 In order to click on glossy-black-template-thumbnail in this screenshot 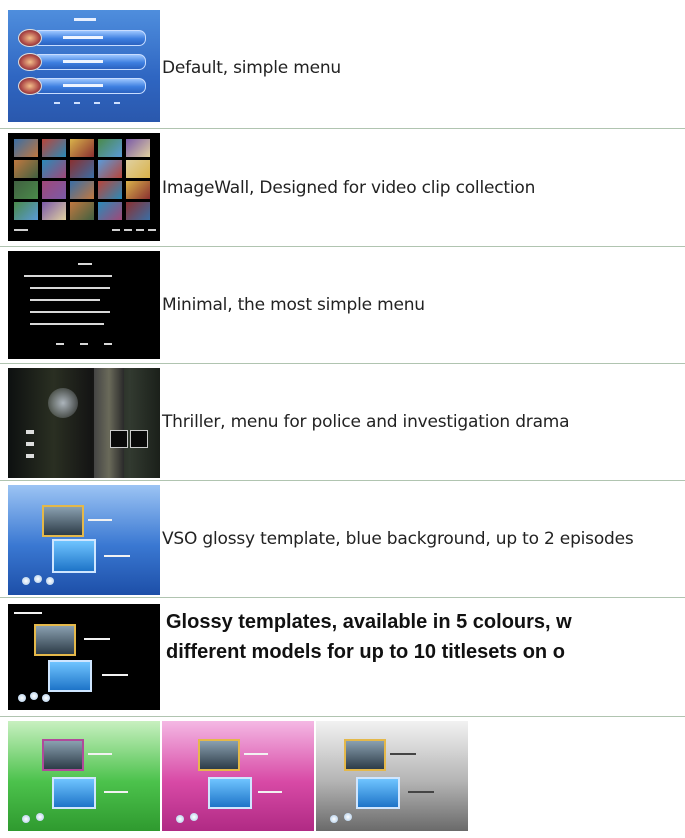, I will do `click(84, 657)`.